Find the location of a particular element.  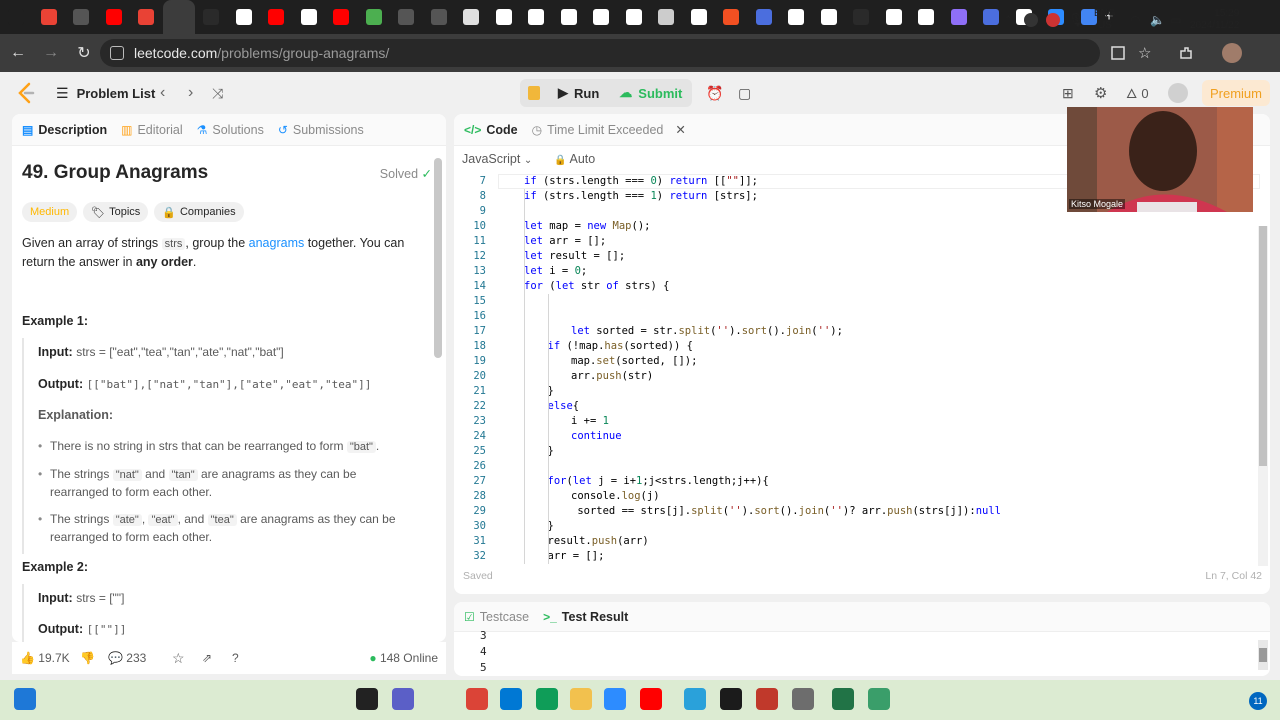

description-scroll-thumb is located at coordinates (438, 258).